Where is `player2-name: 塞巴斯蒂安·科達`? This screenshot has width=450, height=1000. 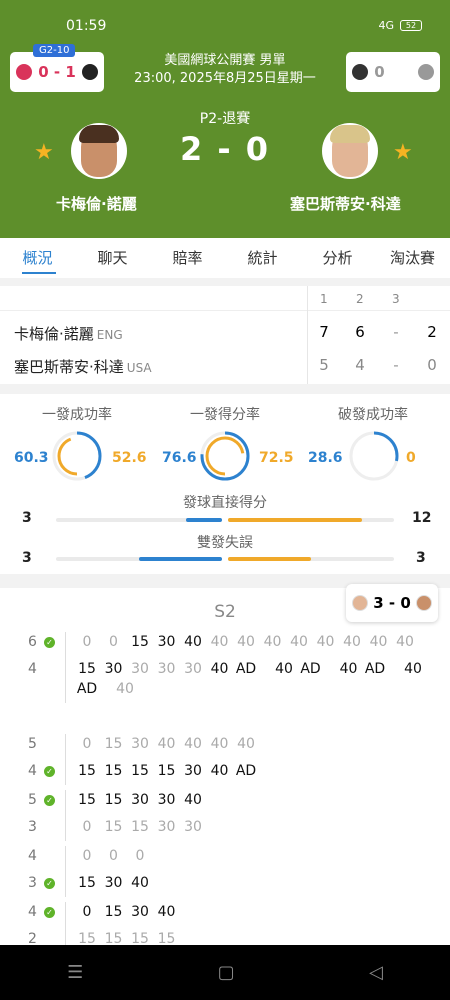 player2-name: 塞巴斯蒂安·科達 is located at coordinates (345, 203).